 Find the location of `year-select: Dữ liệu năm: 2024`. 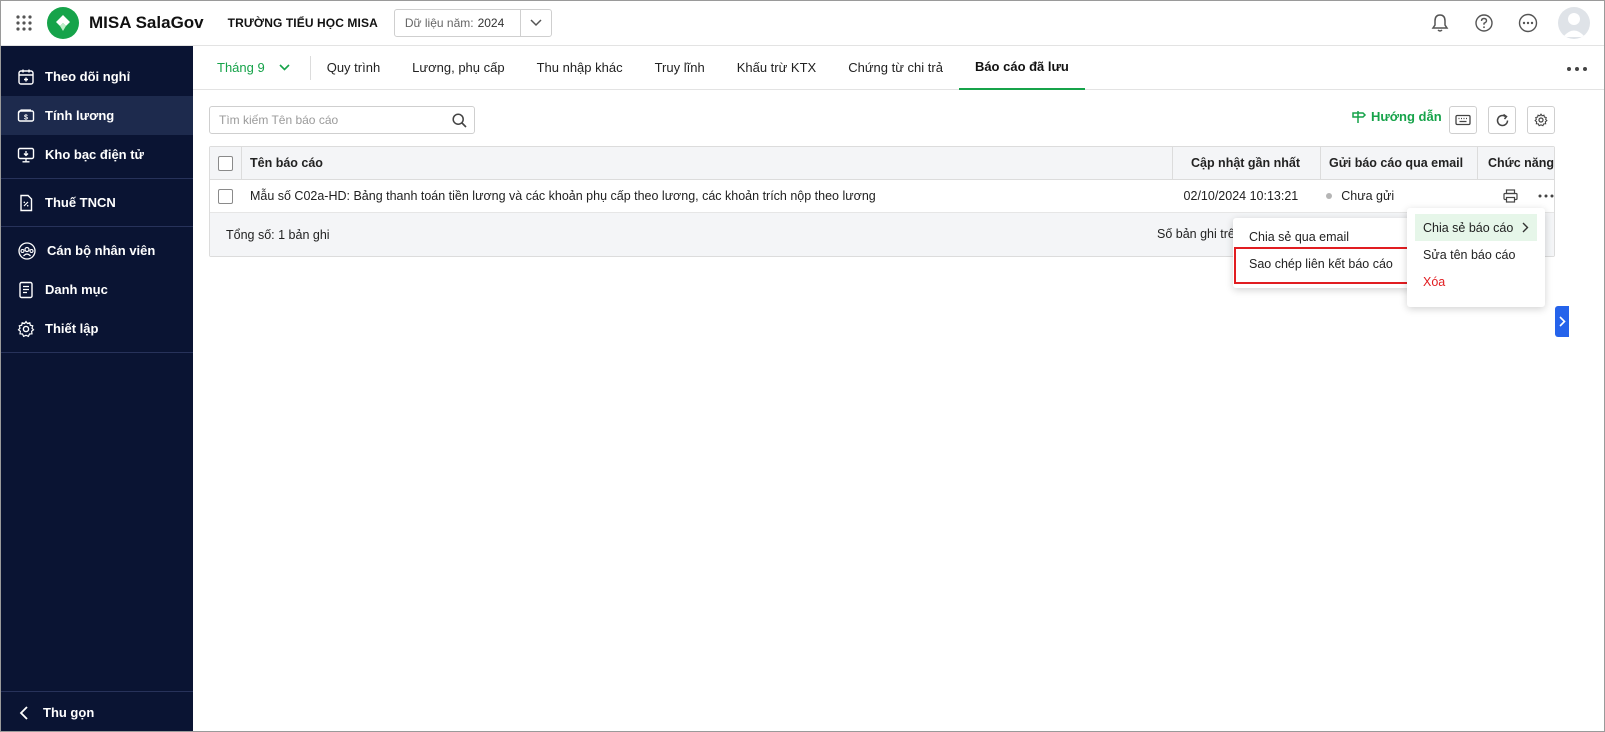

year-select: Dữ liệu năm: 2024 is located at coordinates (472, 23).